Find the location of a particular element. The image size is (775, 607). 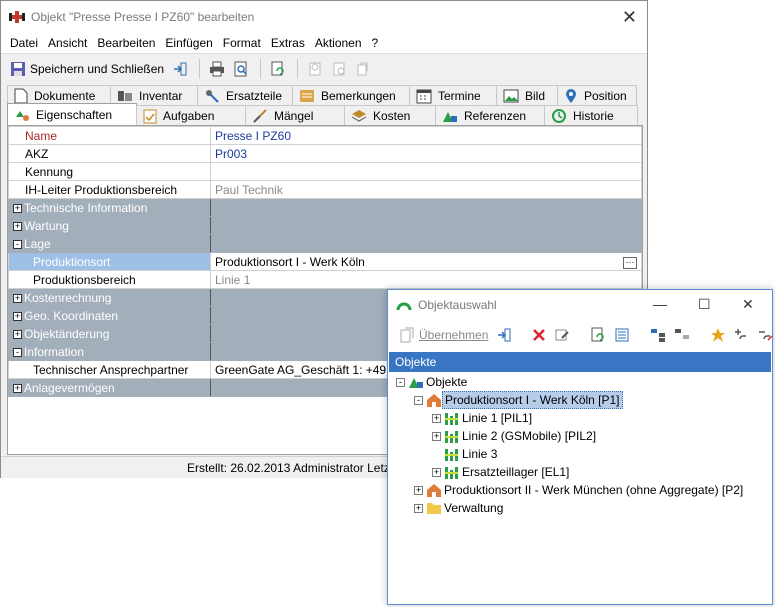

tree-node-linie-2: + Linie 2 (GSMobile) [PIL2] is located at coordinates (515, 436).